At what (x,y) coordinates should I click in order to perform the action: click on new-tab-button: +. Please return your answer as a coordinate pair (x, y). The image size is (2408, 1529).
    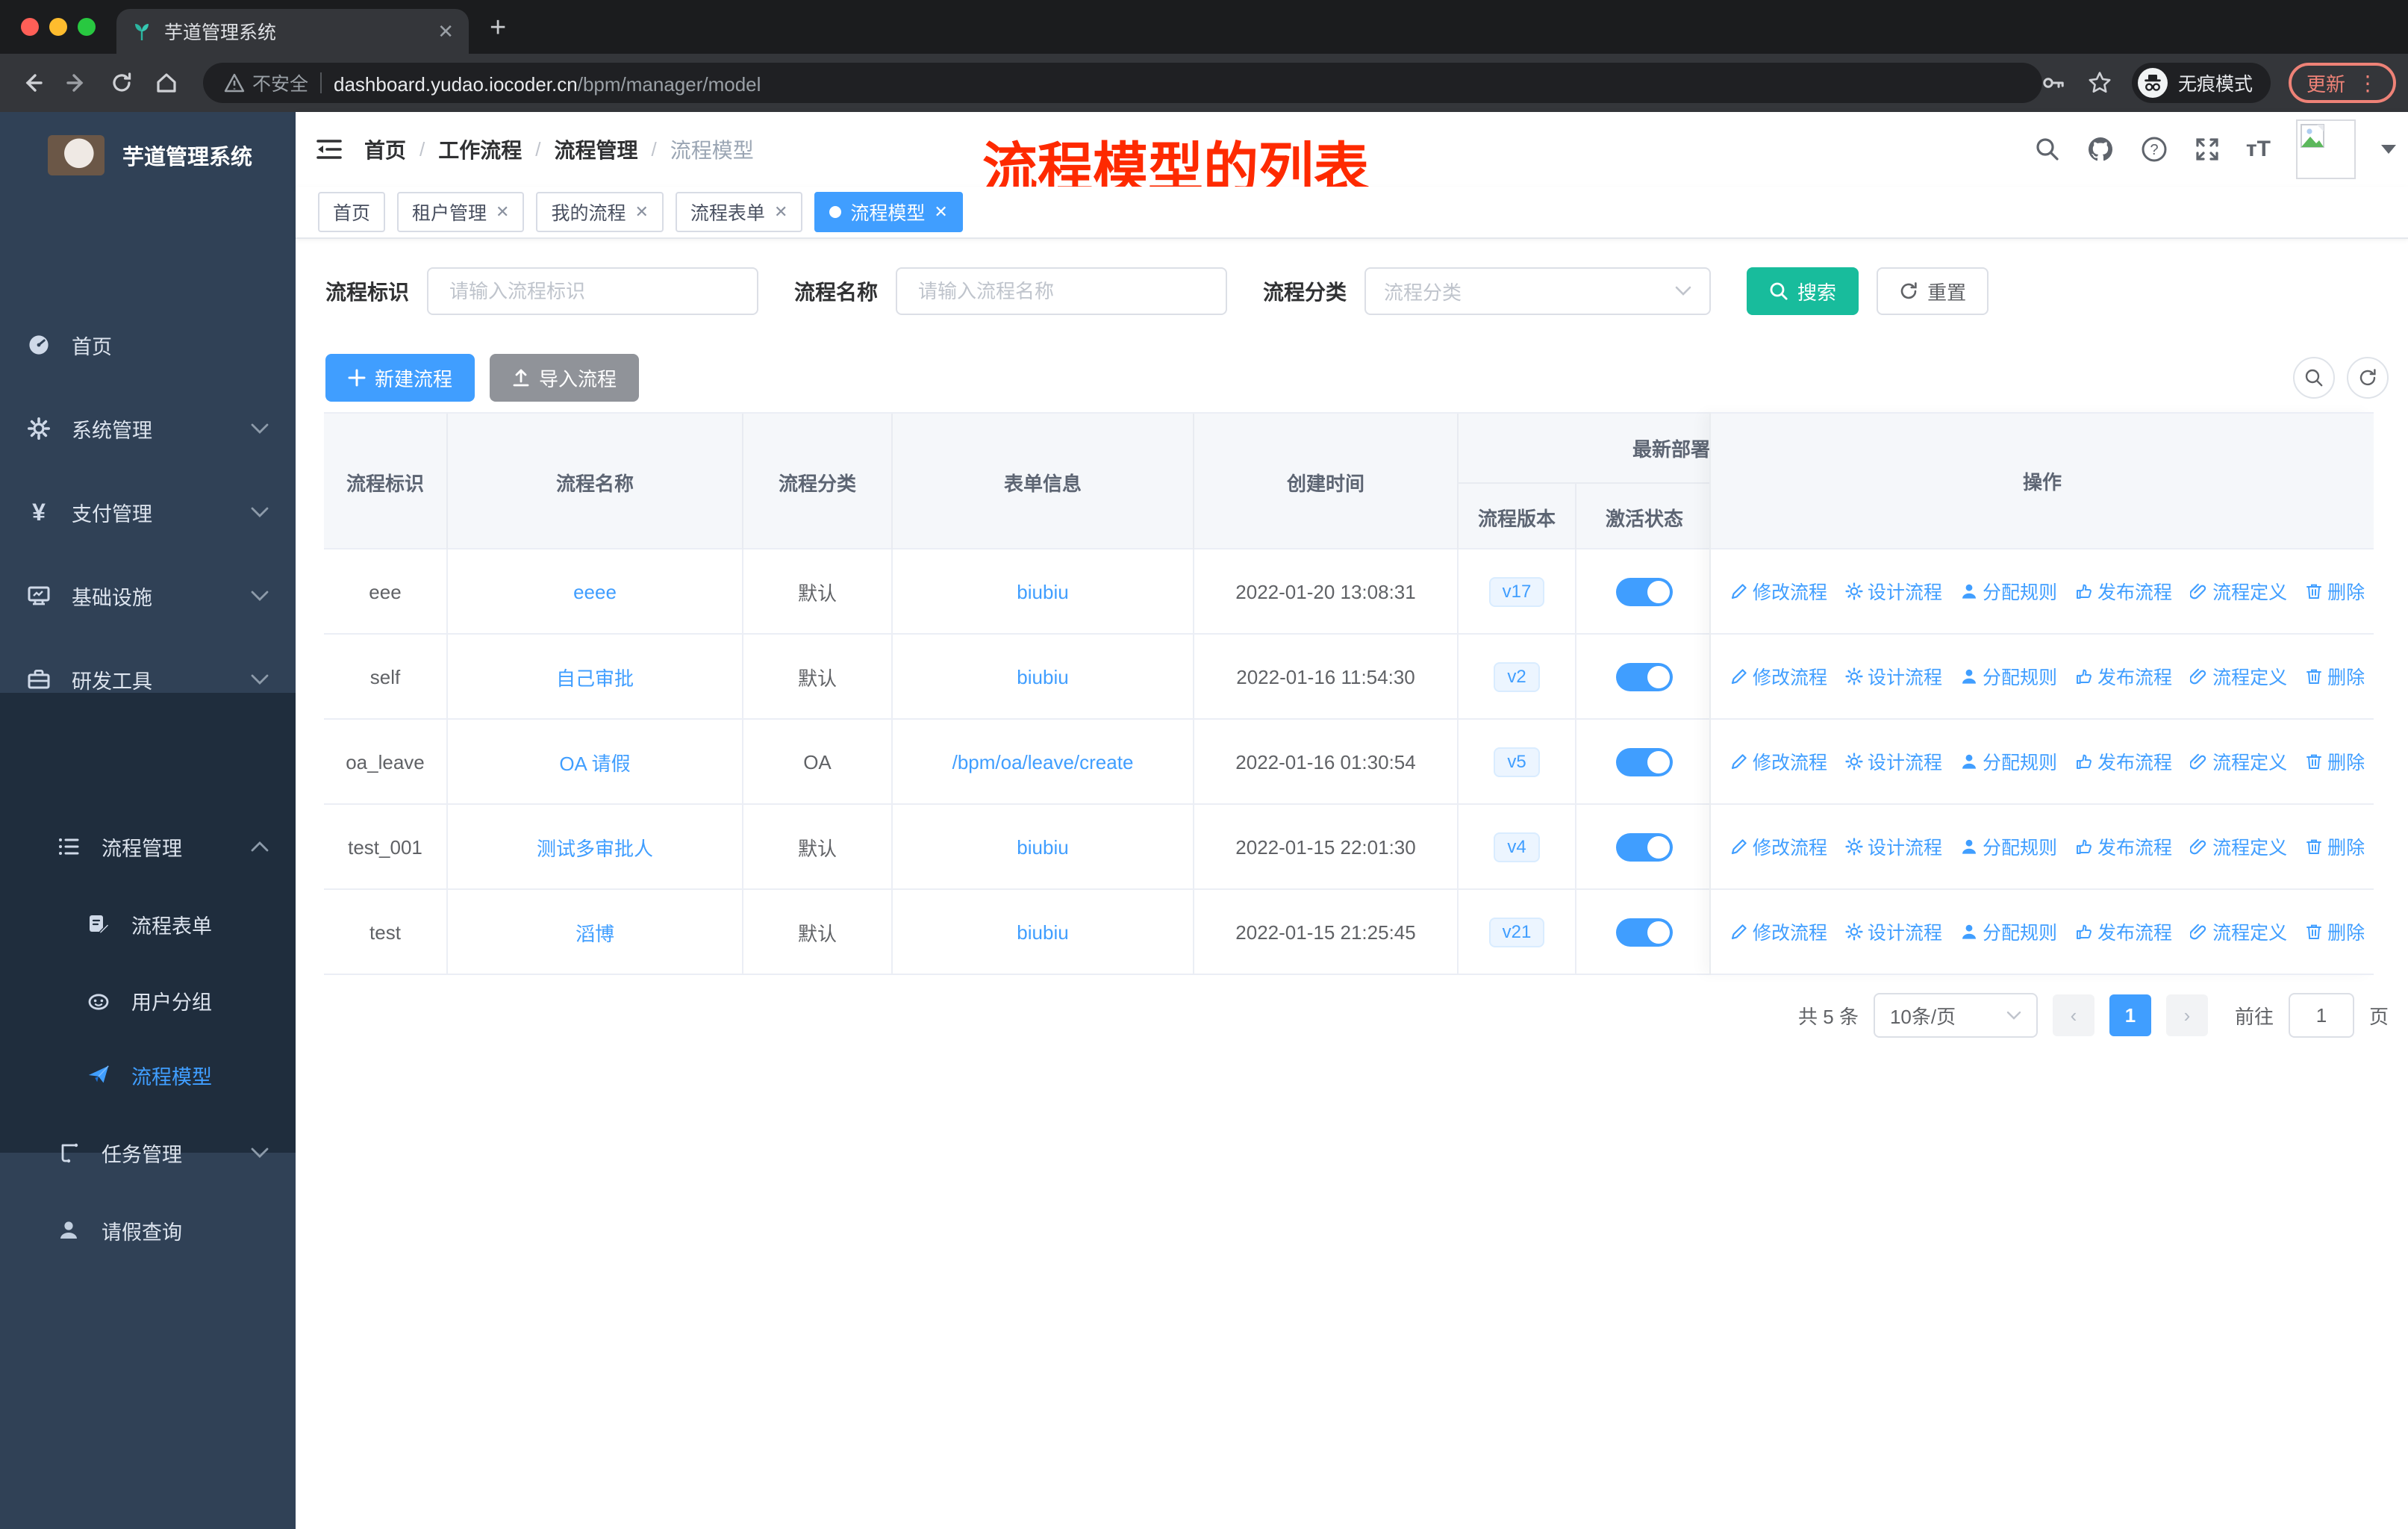
    Looking at the image, I should click on (498, 28).